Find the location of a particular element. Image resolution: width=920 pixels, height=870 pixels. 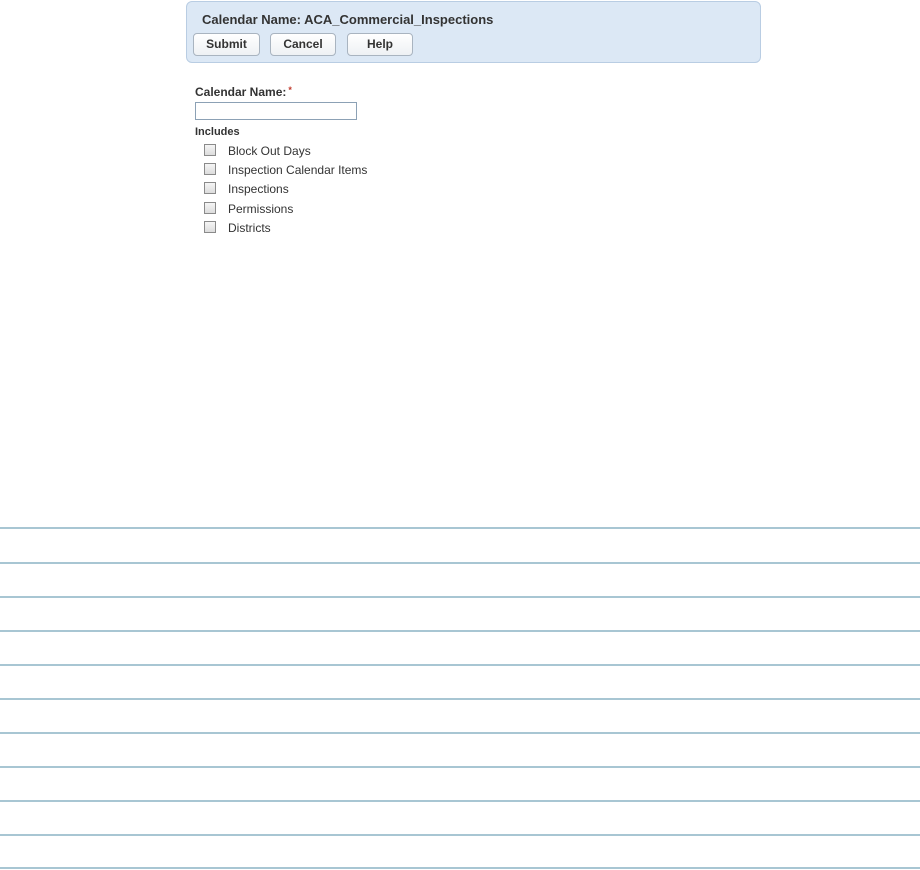

inspections-label: Inspections is located at coordinates (258, 189).